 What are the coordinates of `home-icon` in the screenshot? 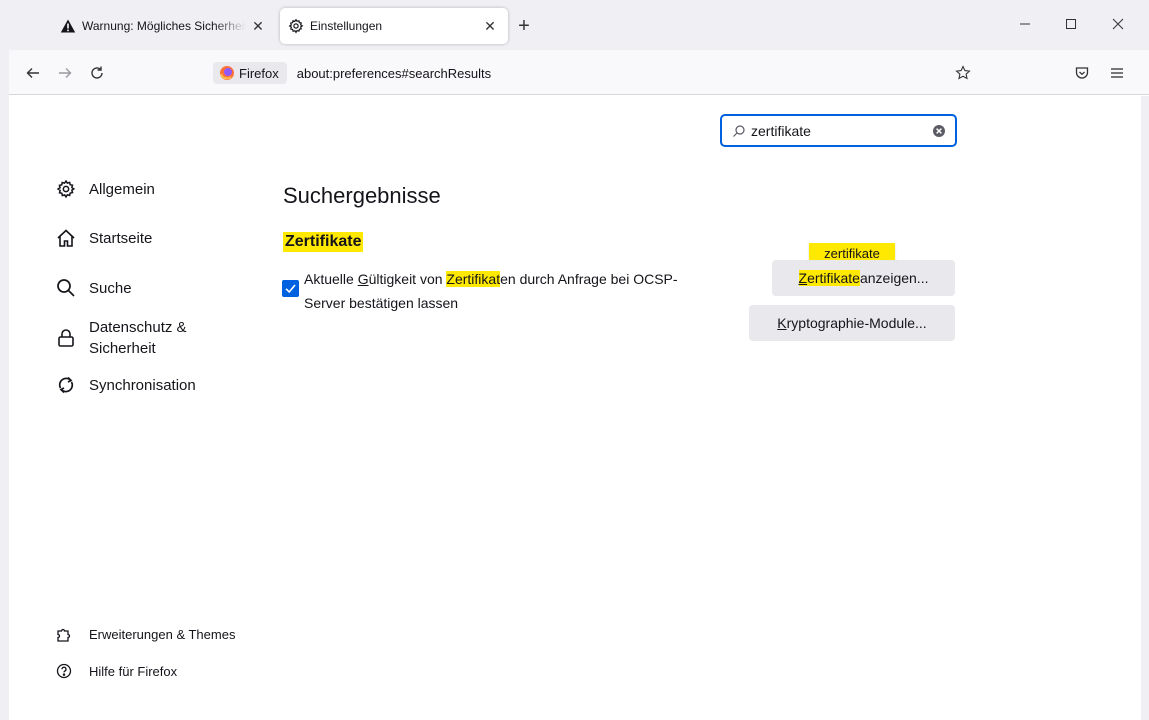 It's located at (66, 238).